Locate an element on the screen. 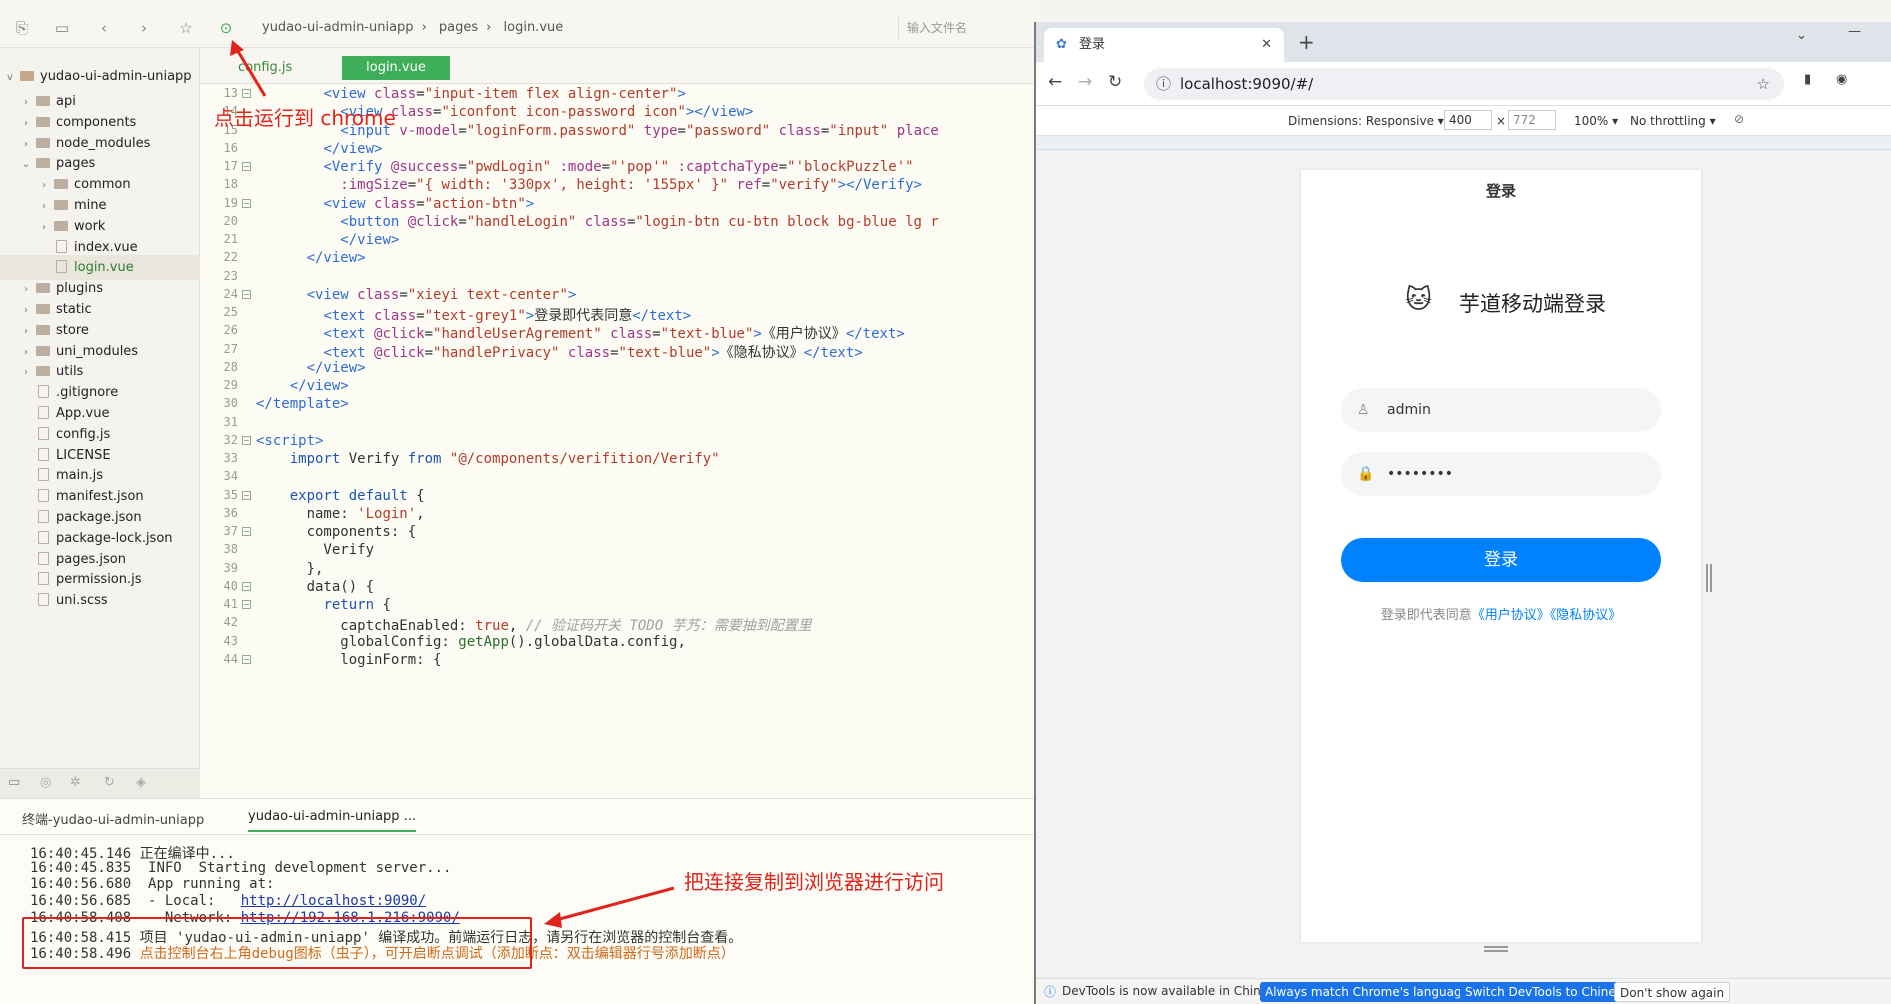 This screenshot has width=1891, height=1004. line-number: 18 is located at coordinates (219, 184).